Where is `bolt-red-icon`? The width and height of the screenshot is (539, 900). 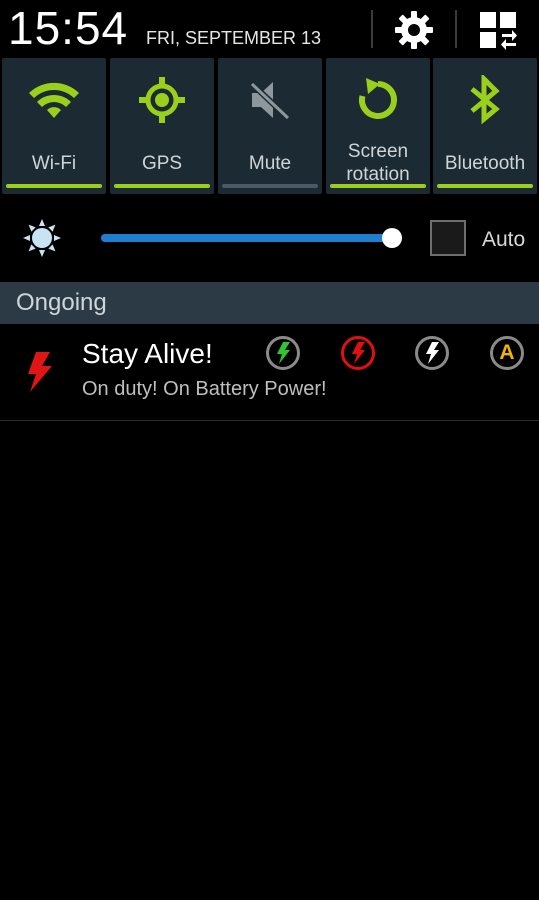
bolt-red-icon is located at coordinates (358, 353).